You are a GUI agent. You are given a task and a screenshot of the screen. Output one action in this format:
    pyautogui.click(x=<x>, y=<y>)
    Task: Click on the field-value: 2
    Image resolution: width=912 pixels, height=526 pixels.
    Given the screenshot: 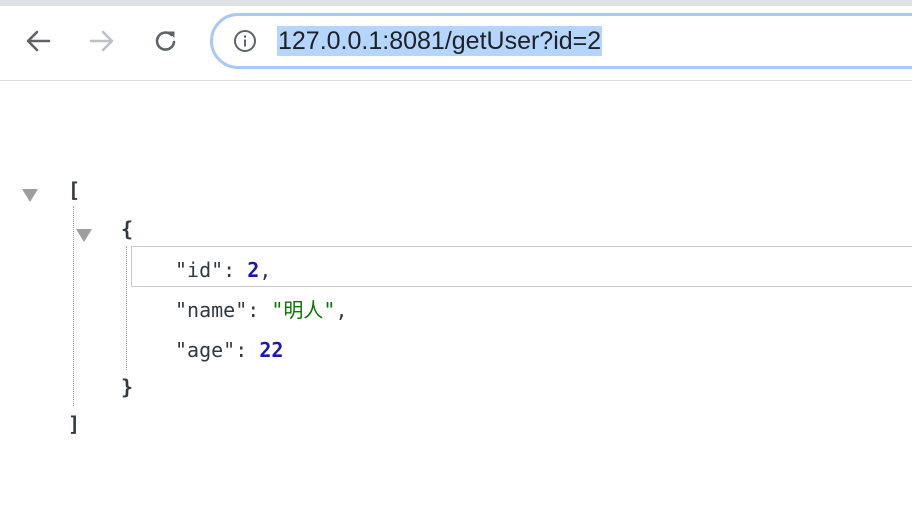 What is the action you would take?
    pyautogui.click(x=253, y=270)
    